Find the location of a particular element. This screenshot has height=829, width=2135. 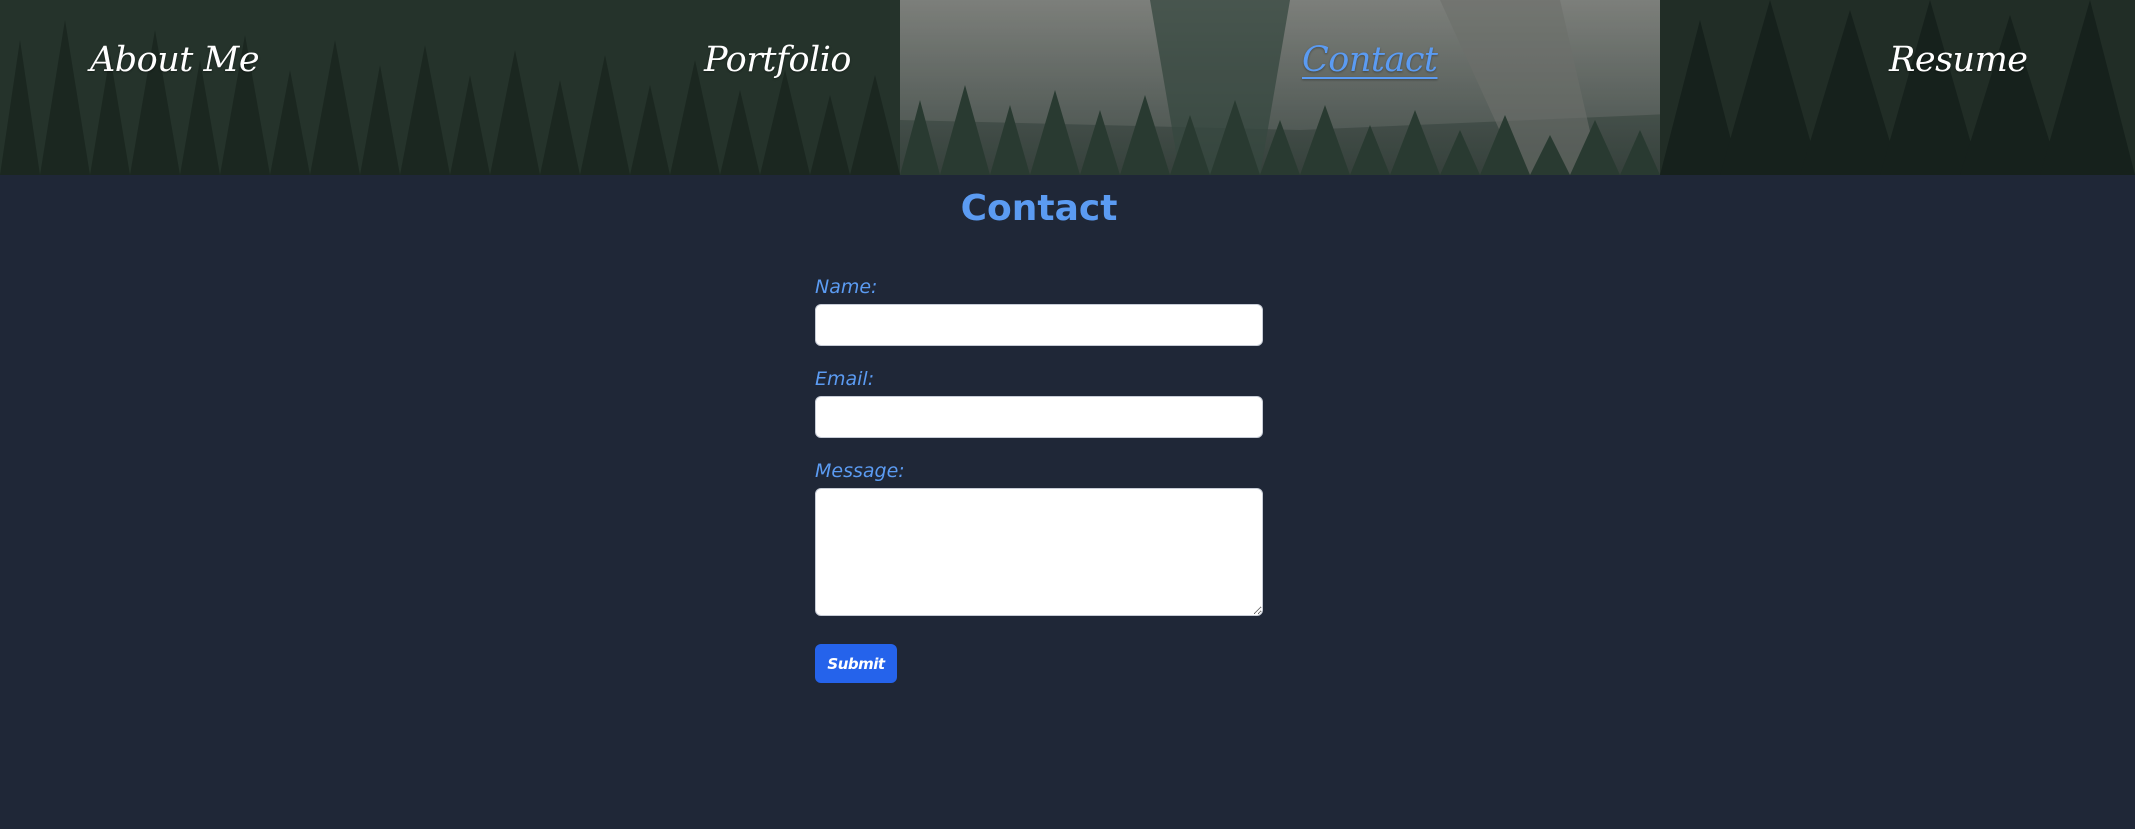

contact-form: Name: Email: Message: Submit is located at coordinates (1039, 478).